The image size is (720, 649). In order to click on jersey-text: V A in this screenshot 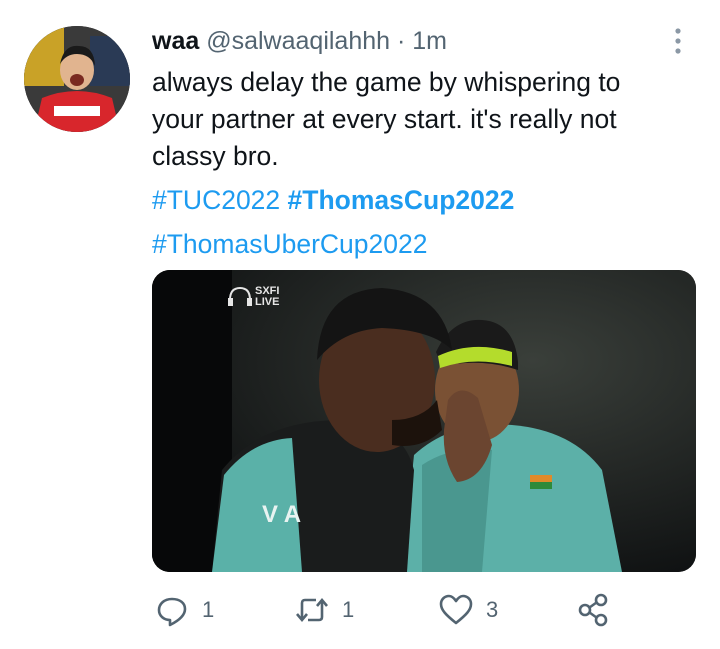, I will do `click(281, 514)`.